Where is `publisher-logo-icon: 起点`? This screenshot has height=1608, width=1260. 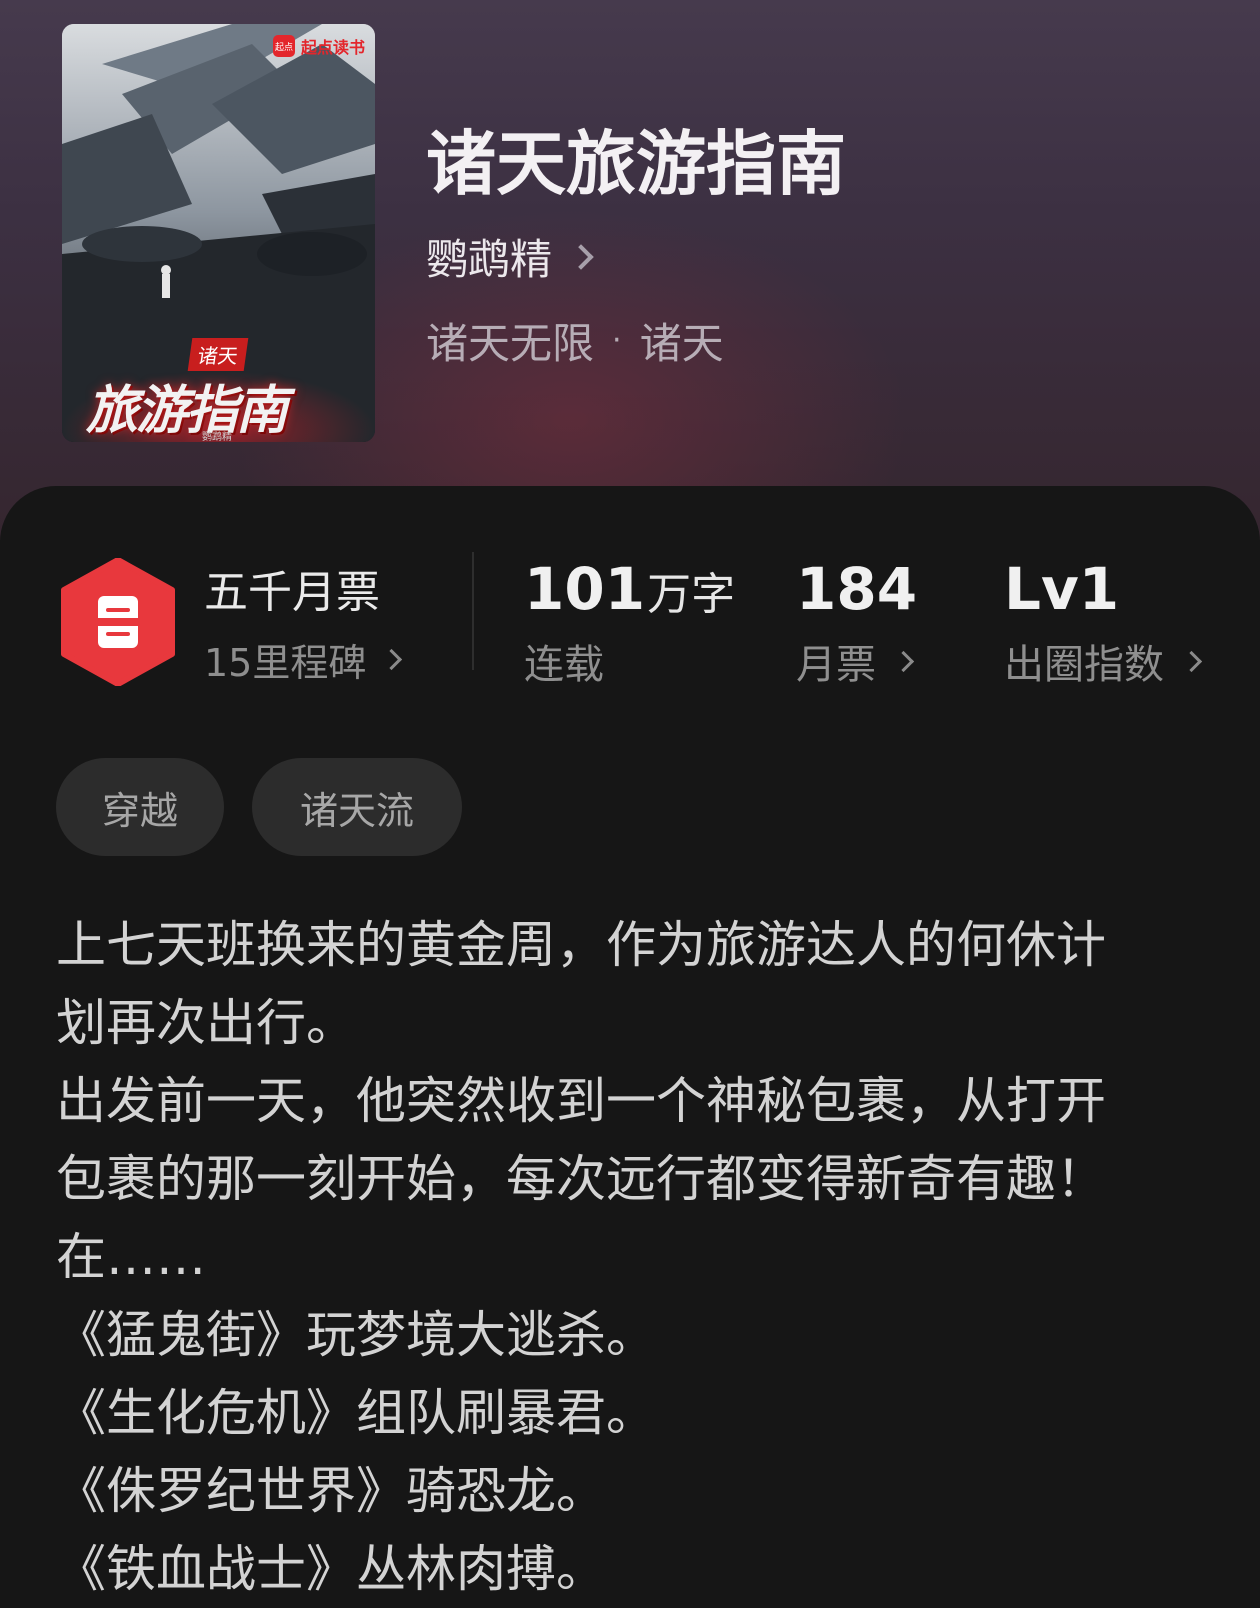 publisher-logo-icon: 起点 is located at coordinates (283, 46).